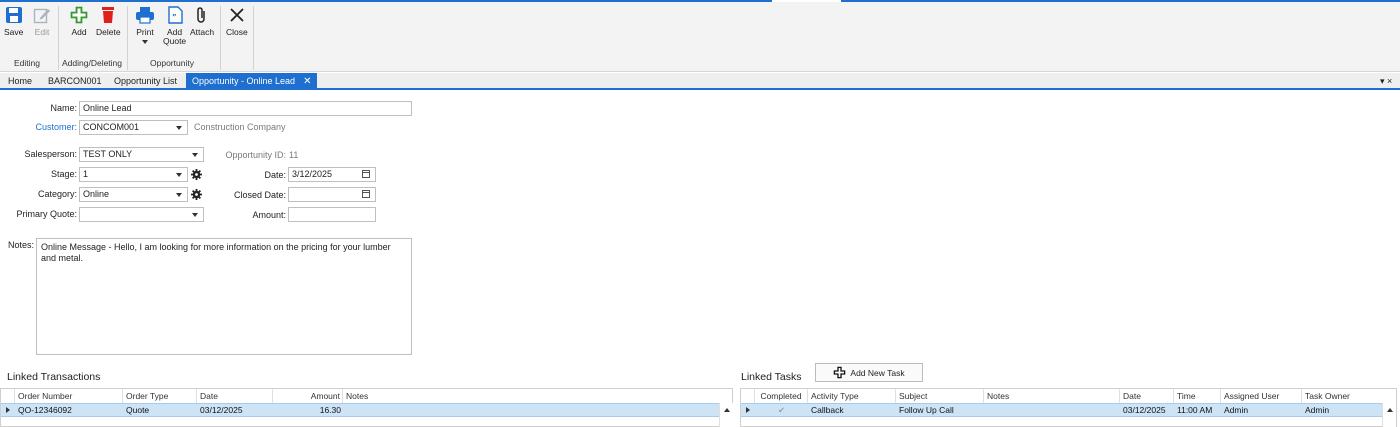 Image resolution: width=1400 pixels, height=427 pixels. I want to click on edit-icon, so click(41, 16).